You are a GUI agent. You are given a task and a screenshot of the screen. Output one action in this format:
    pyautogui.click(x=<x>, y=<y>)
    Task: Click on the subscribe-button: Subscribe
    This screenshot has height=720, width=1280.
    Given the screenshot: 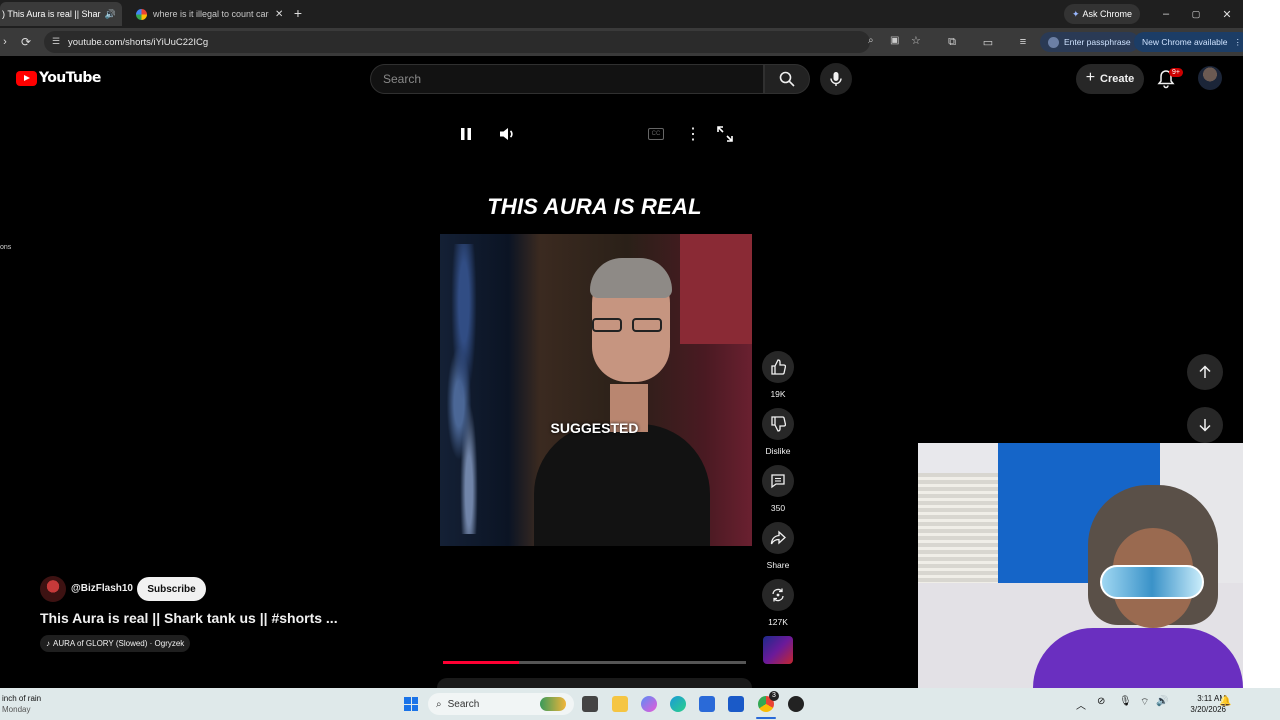 What is the action you would take?
    pyautogui.click(x=171, y=589)
    